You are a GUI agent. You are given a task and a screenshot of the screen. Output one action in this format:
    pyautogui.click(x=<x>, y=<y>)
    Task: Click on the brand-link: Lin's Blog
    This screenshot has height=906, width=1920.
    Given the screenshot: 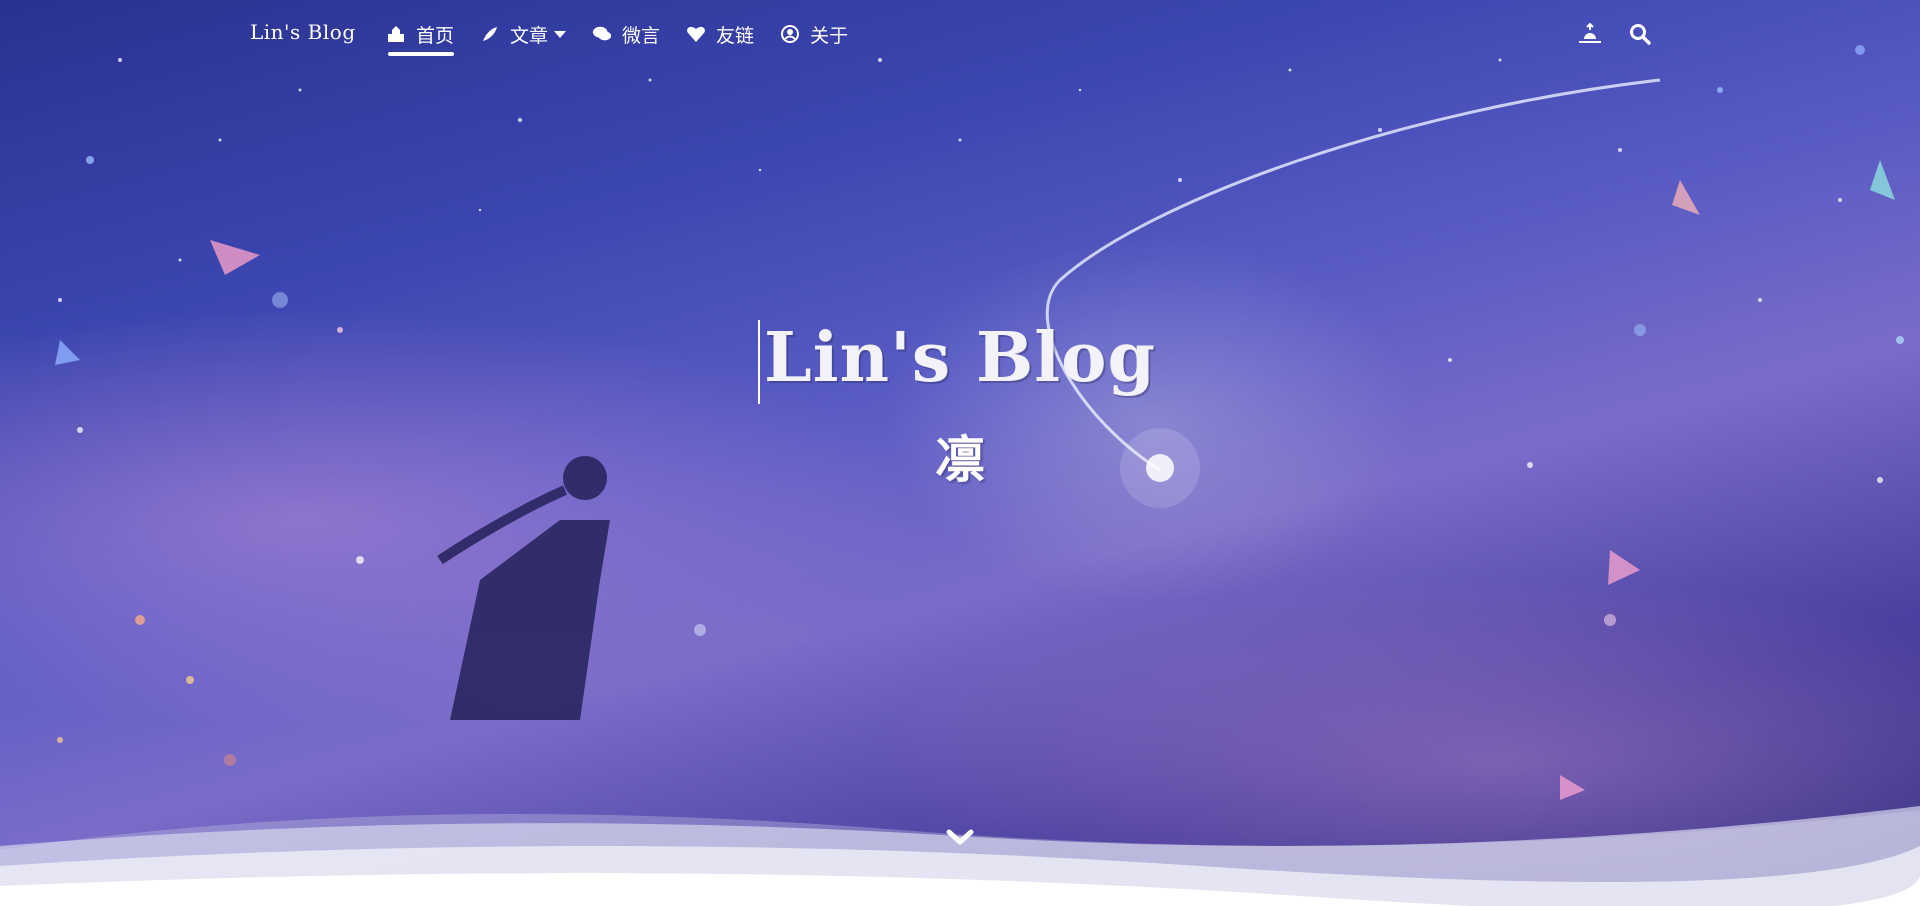 What is the action you would take?
    pyautogui.click(x=303, y=32)
    